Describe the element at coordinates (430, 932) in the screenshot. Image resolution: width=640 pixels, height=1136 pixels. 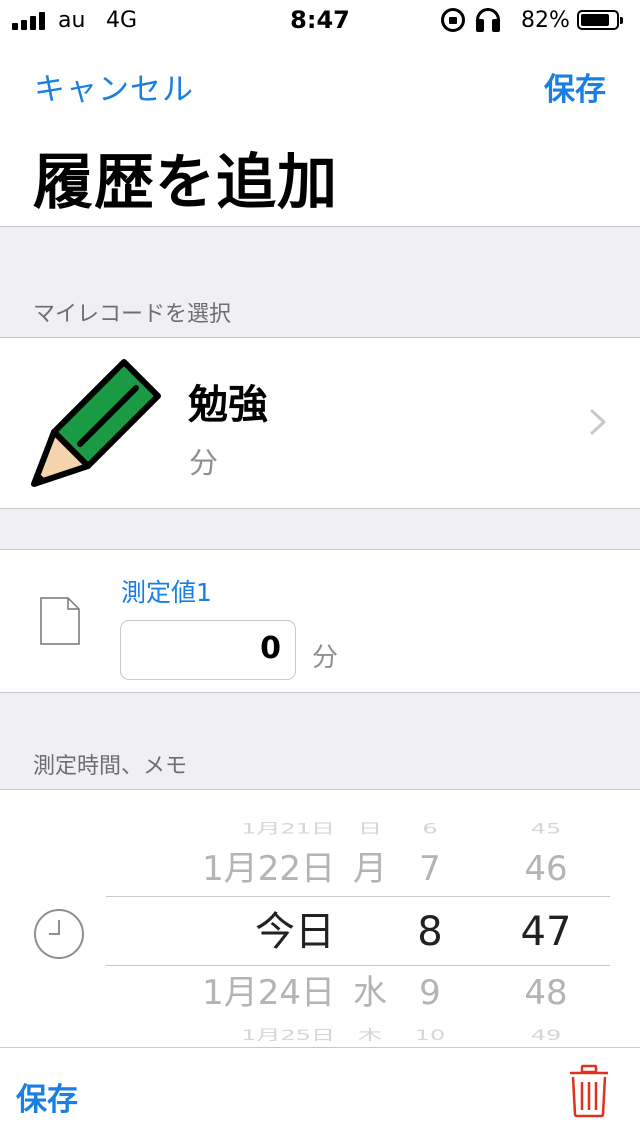
I see `picker-hour-selected: 8` at that location.